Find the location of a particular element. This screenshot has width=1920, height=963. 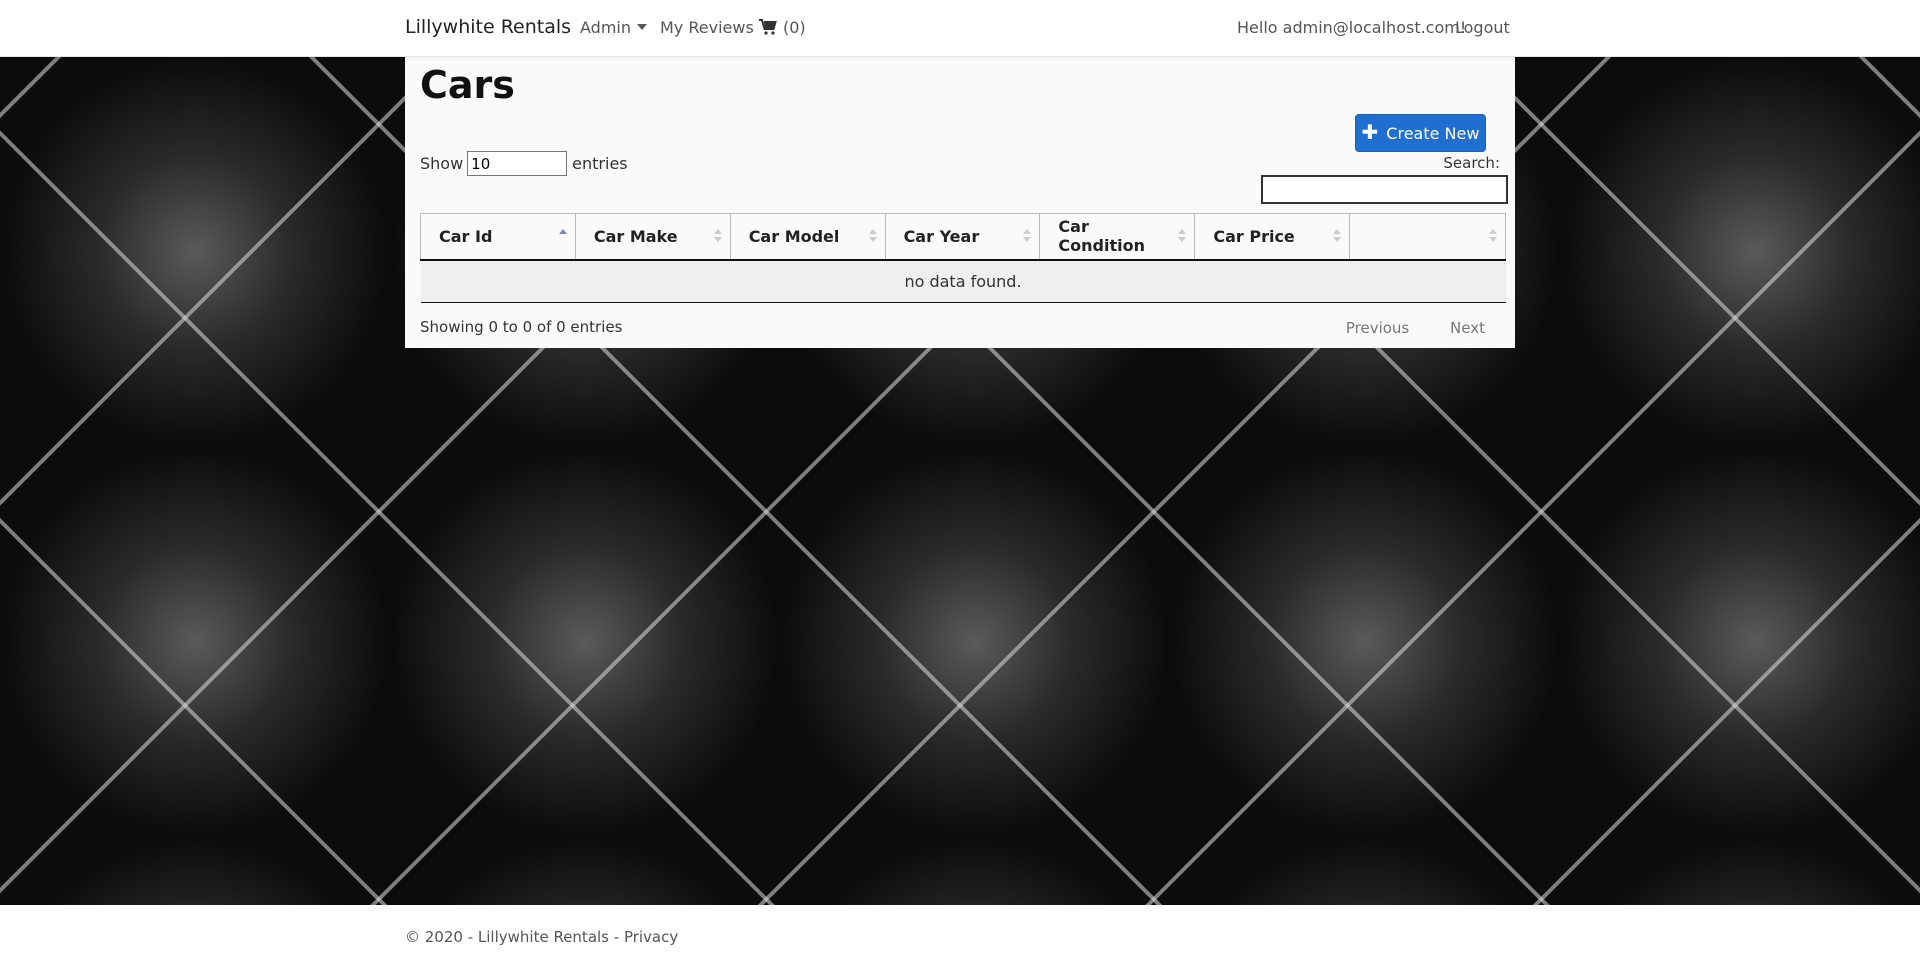

next-button: Next is located at coordinates (1467, 328).